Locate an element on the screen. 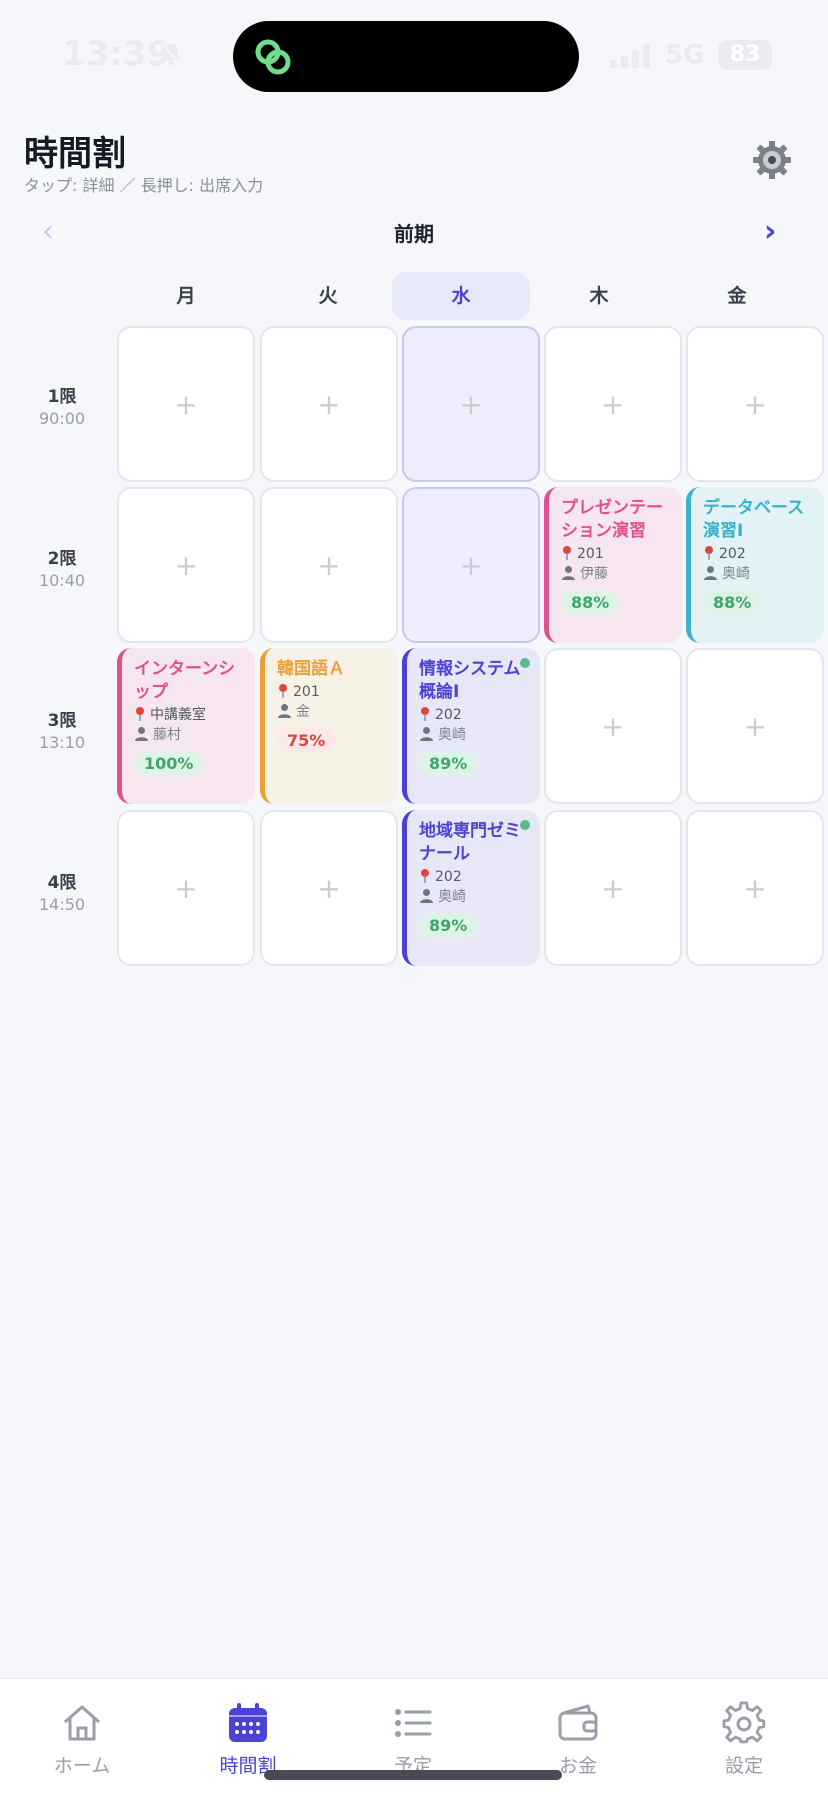 This screenshot has height=1795, width=828. course-card-seminar: 地域専門ゼミナール 202 奥崎 89% is located at coordinates (471, 888).